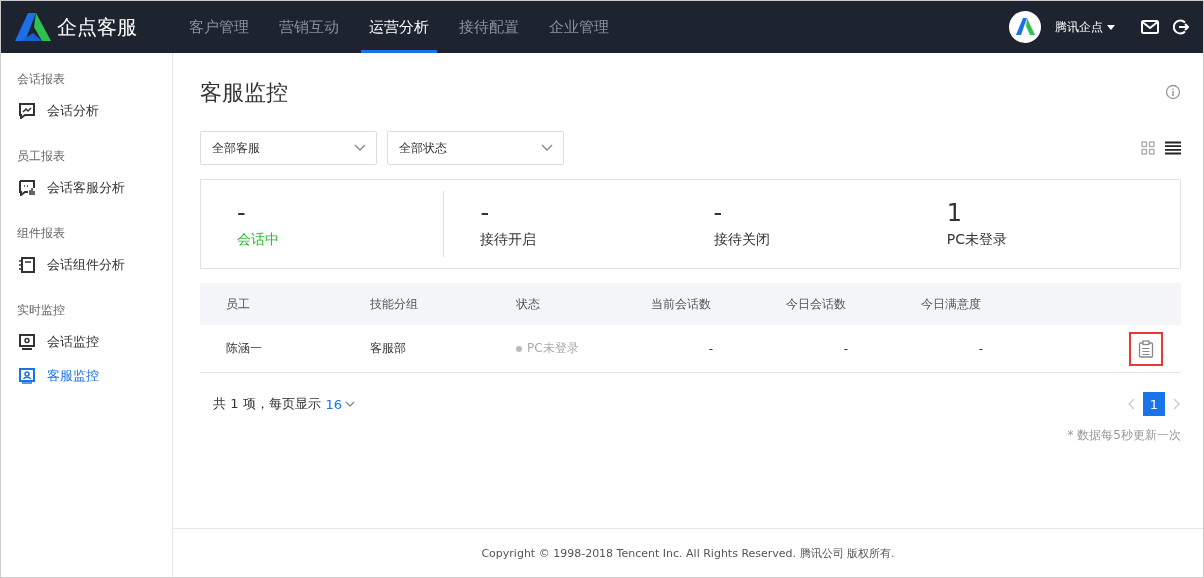  Describe the element at coordinates (528, 304) in the screenshot. I see `column-header: 状态` at that location.